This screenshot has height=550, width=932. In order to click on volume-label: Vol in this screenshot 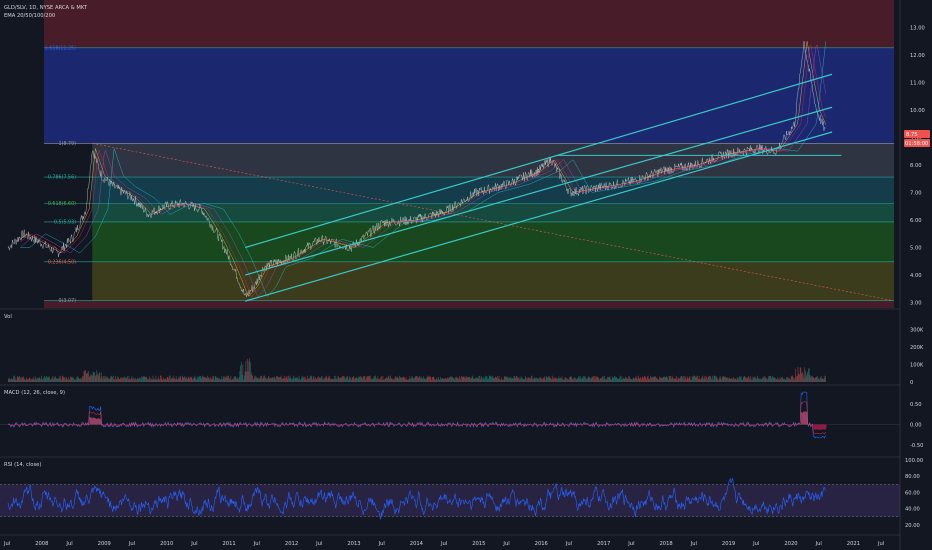, I will do `click(8, 317)`.